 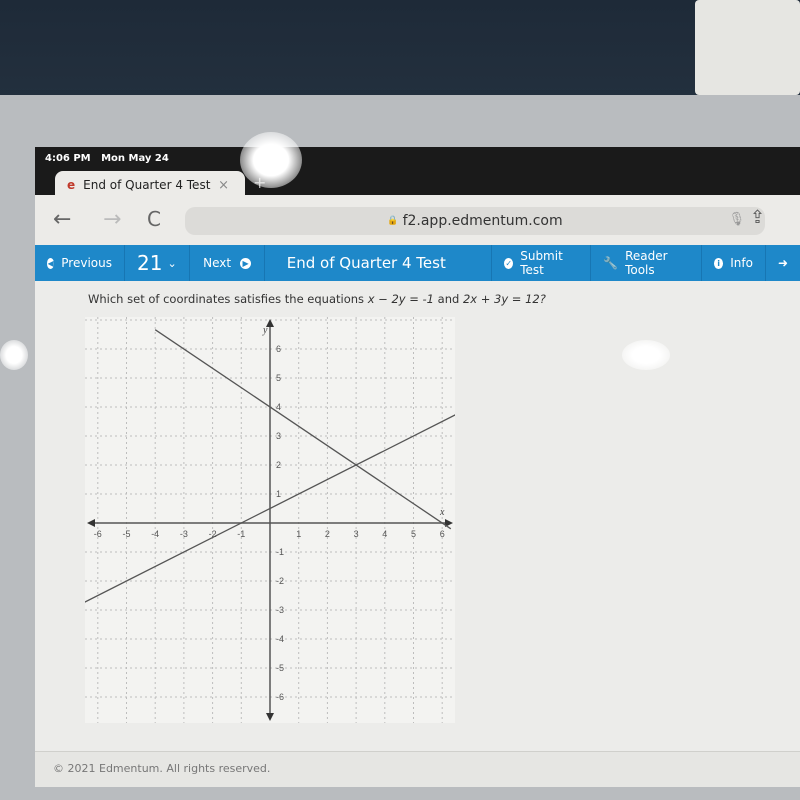 I want to click on sign-out-icon: ➜, so click(x=782, y=263).